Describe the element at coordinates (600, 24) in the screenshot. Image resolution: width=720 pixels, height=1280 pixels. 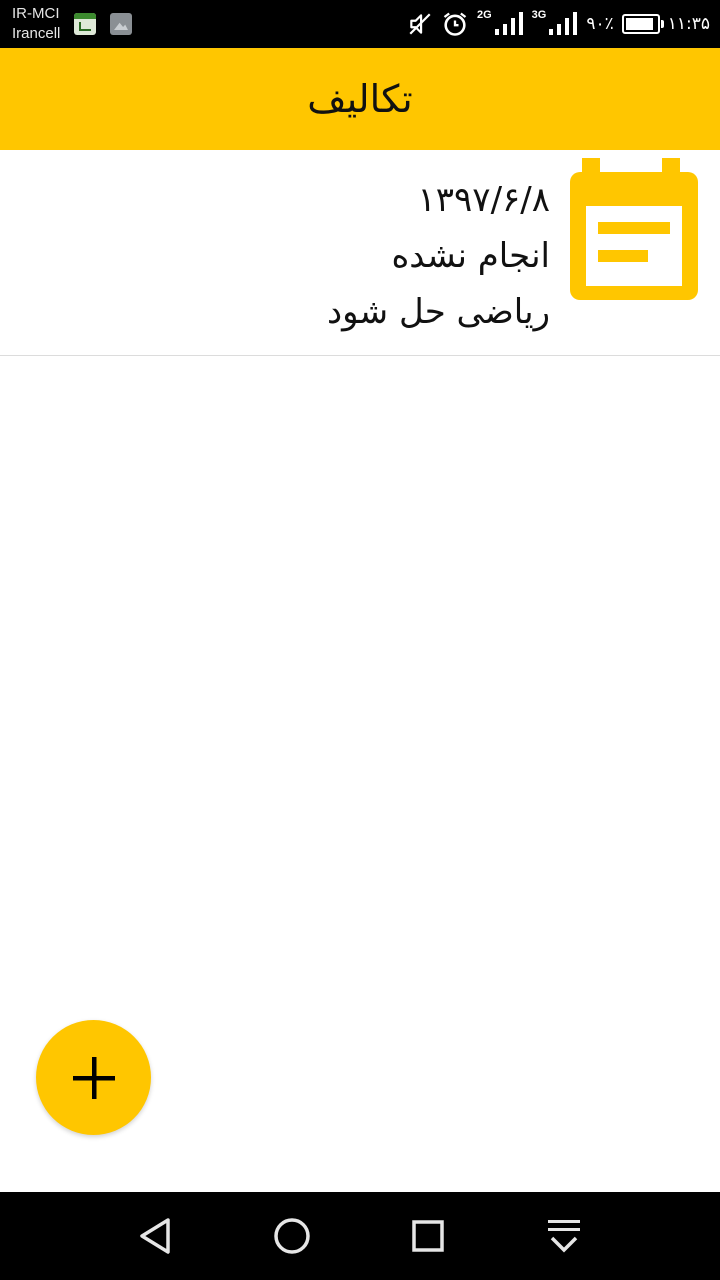
I see `battery-percent: ۹۰٪` at that location.